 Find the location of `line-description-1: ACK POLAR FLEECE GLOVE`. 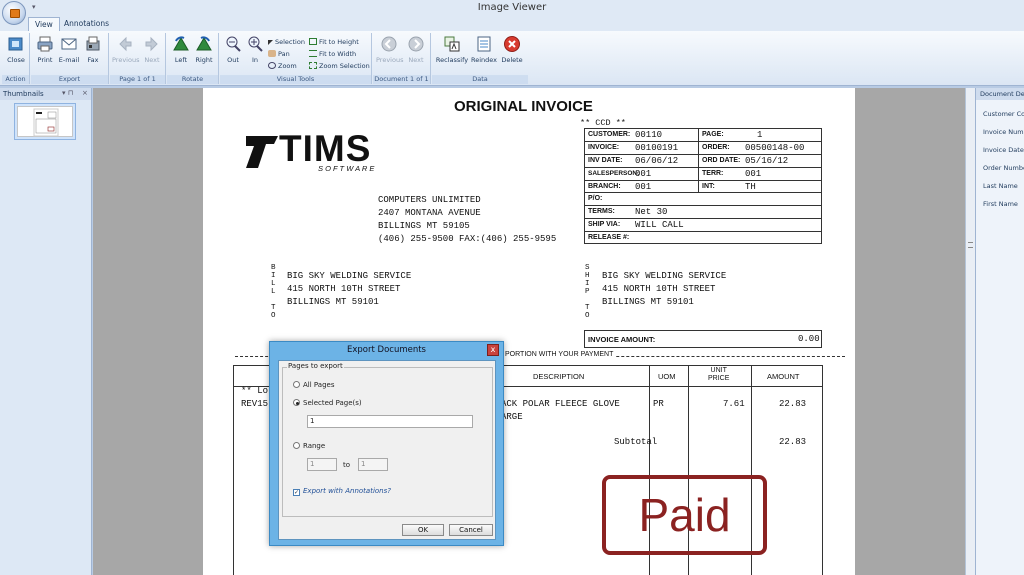

line-description-1: ACK POLAR FLEECE GLOVE is located at coordinates (560, 404).